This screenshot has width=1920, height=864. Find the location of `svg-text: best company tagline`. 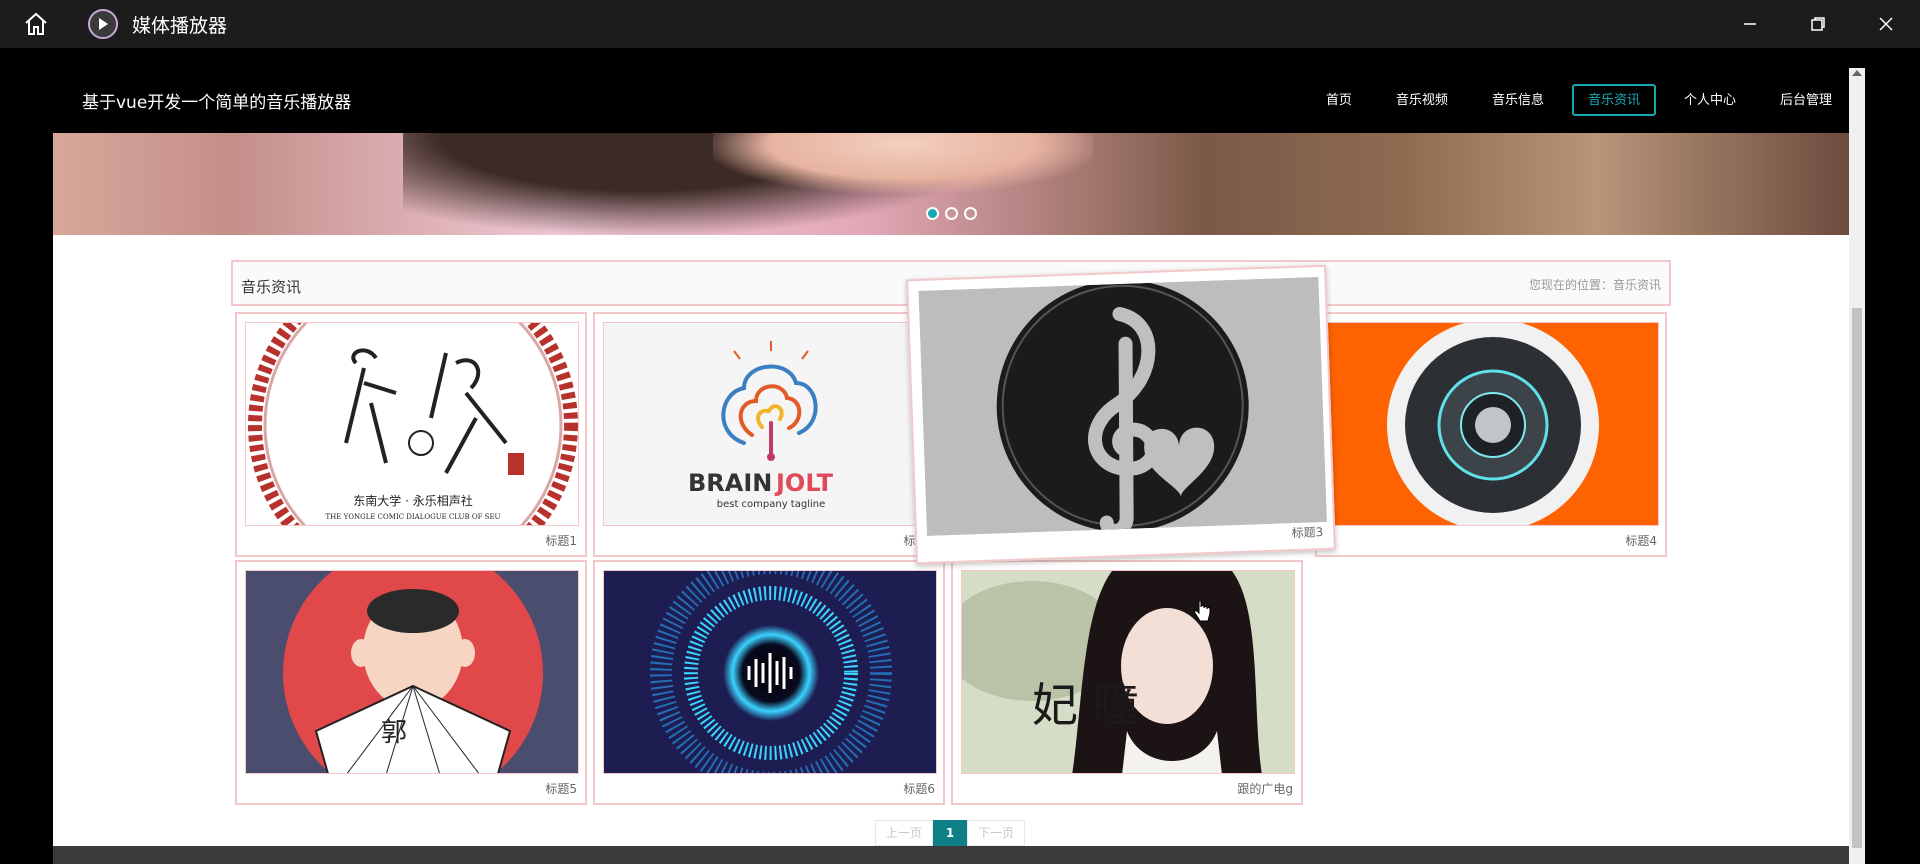

svg-text: best company tagline is located at coordinates (771, 504).